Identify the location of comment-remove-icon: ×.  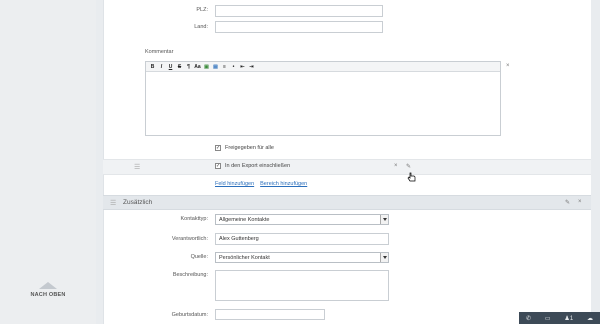
(508, 66).